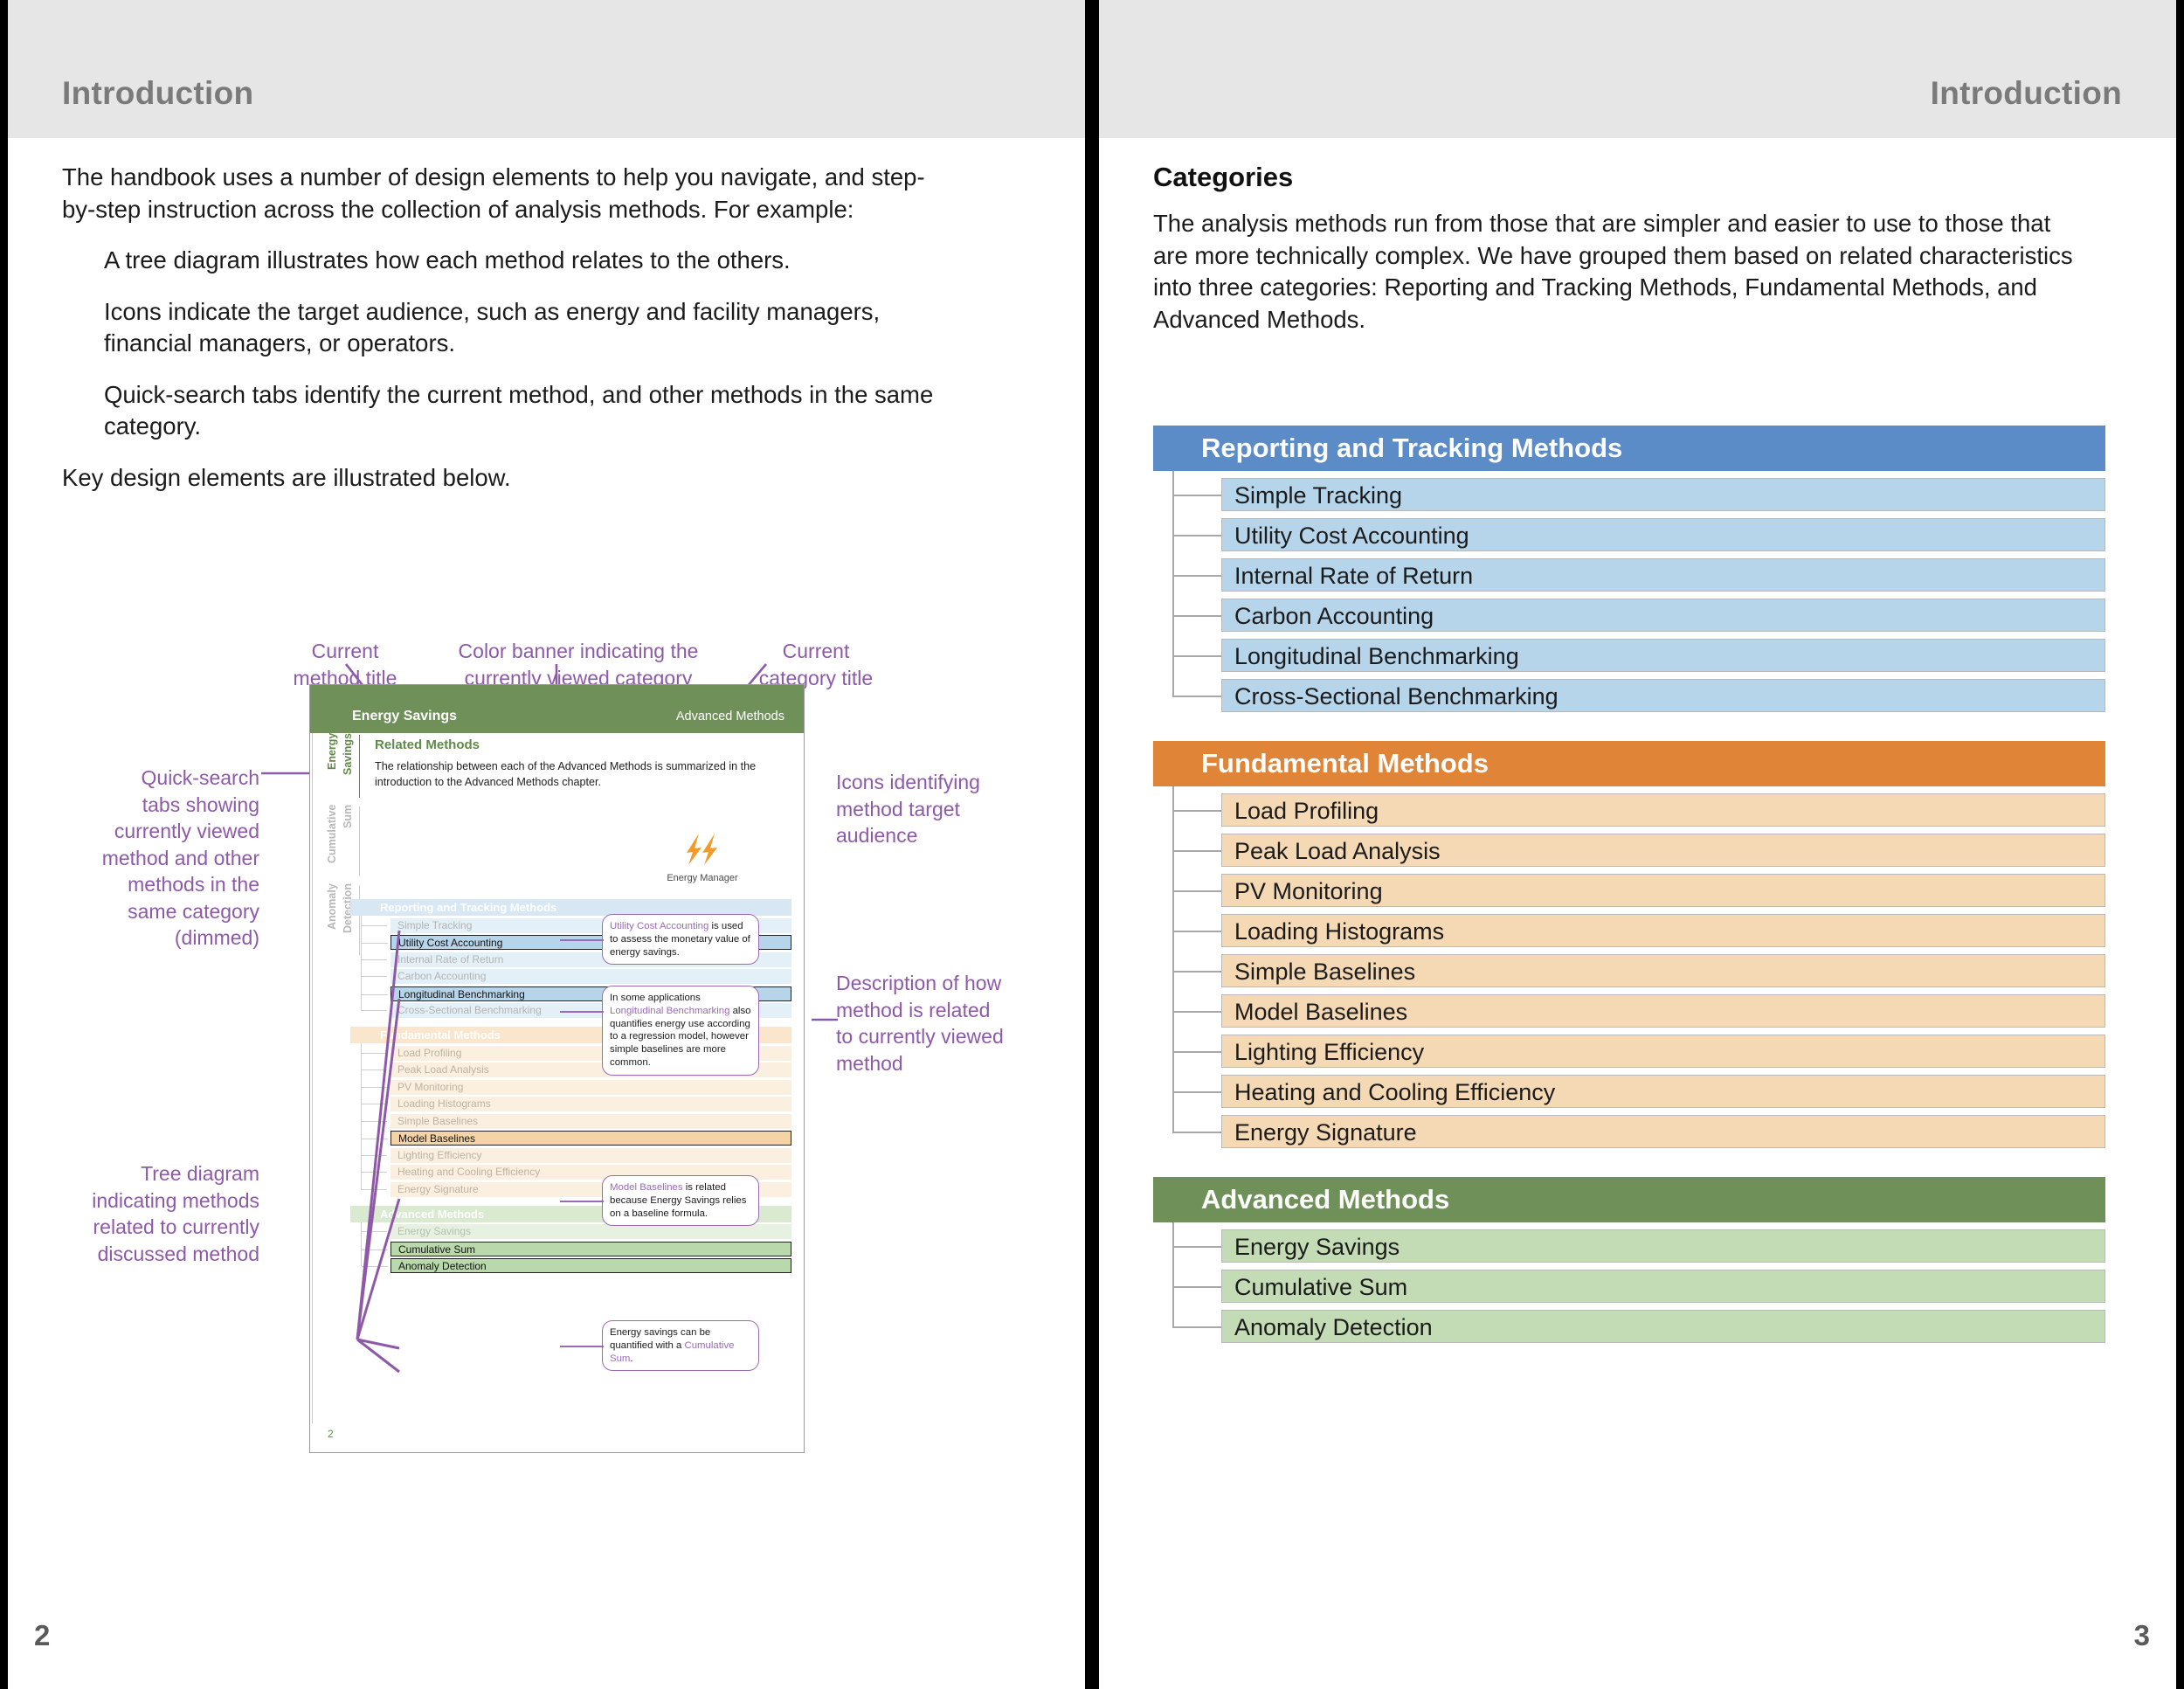 This screenshot has height=1689, width=2184. I want to click on mock-tree-item-label: Cross-Sectional Benchmarking, so click(469, 1010).